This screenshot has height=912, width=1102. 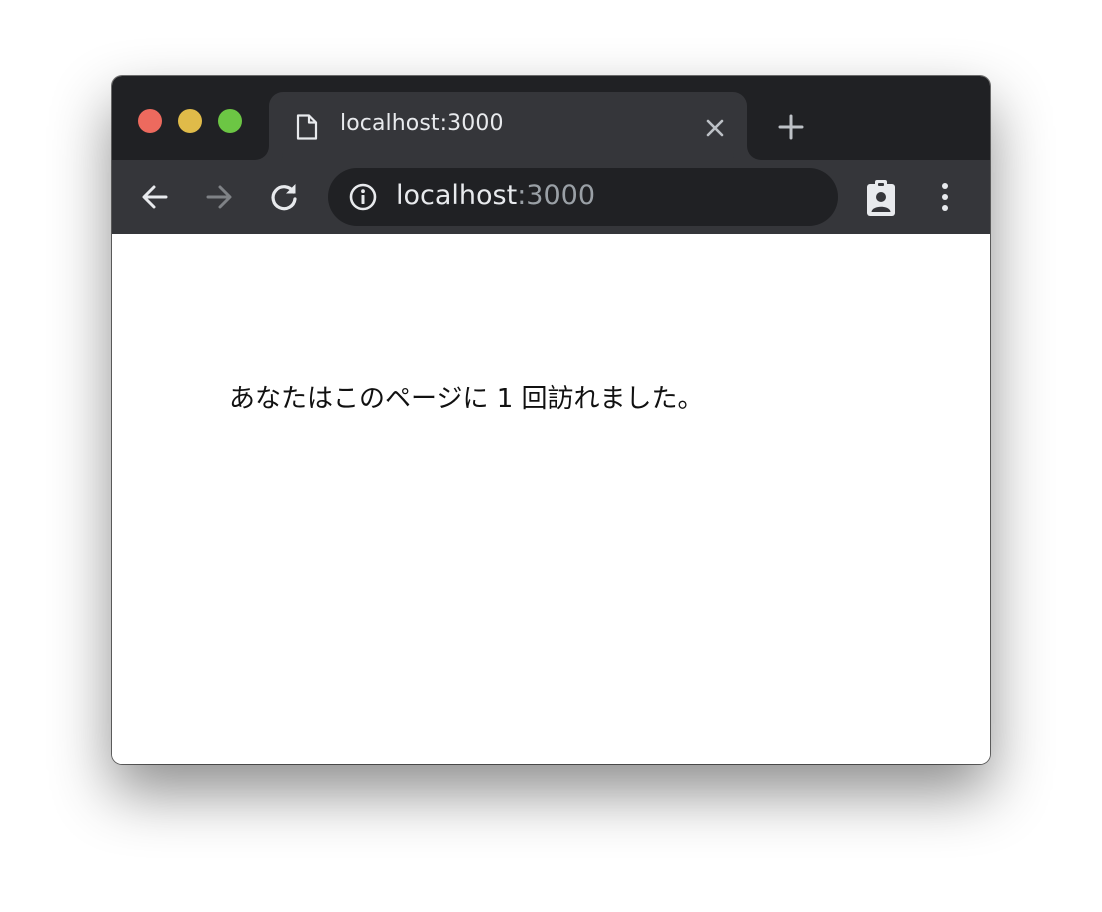 I want to click on arrow-left-icon, so click(x=155, y=197).